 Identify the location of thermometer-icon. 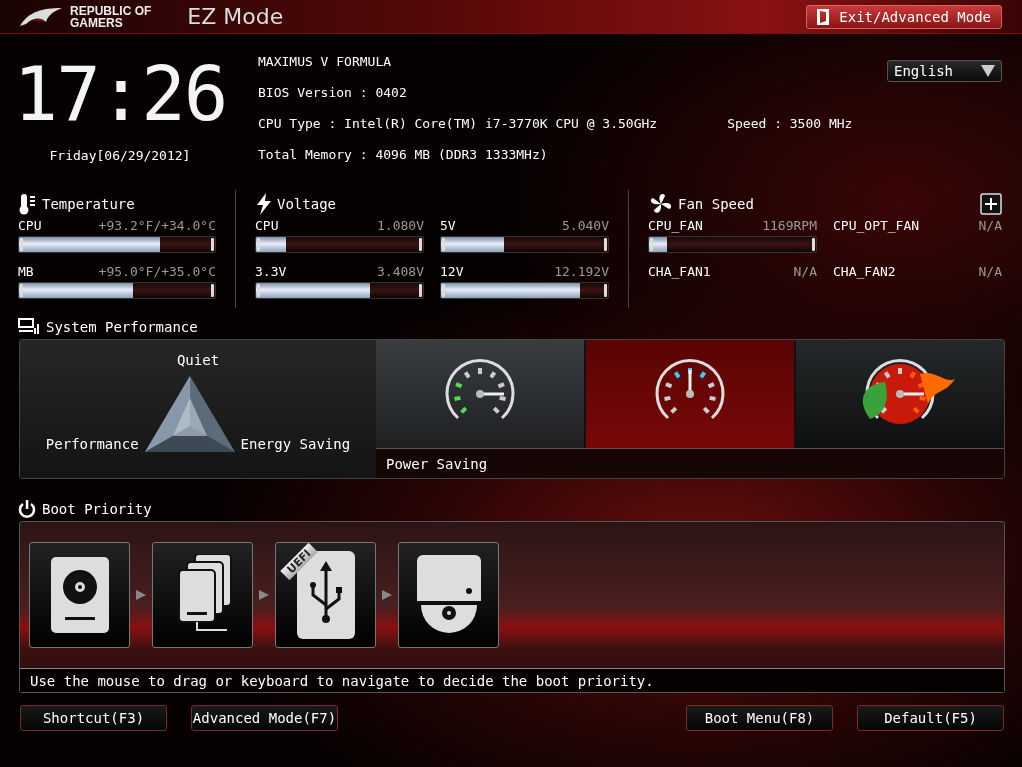
(28, 204).